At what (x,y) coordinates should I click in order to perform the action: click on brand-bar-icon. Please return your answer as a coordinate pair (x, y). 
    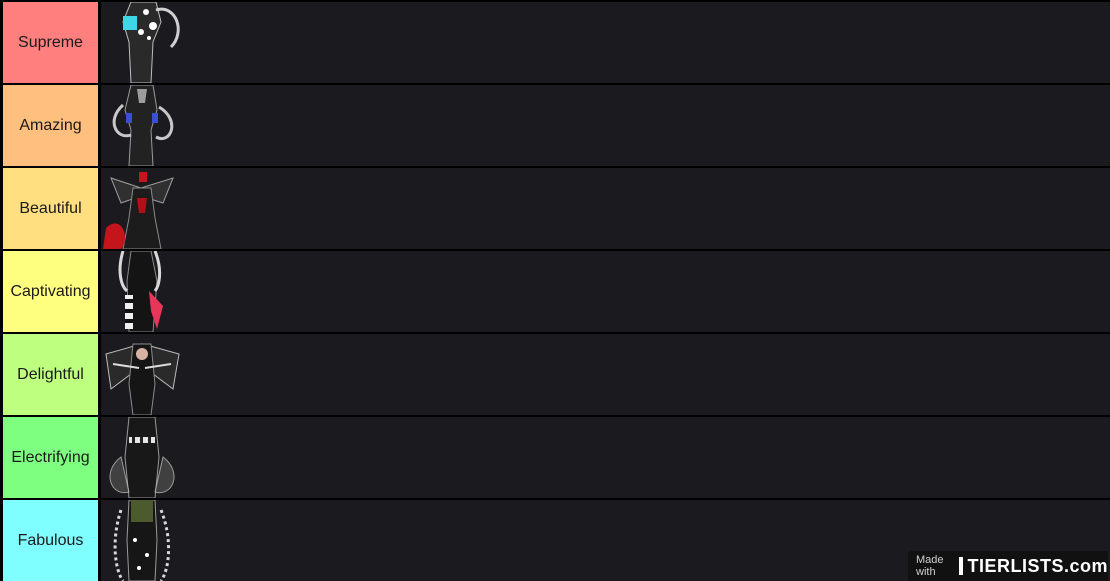
    Looking at the image, I should click on (961, 566).